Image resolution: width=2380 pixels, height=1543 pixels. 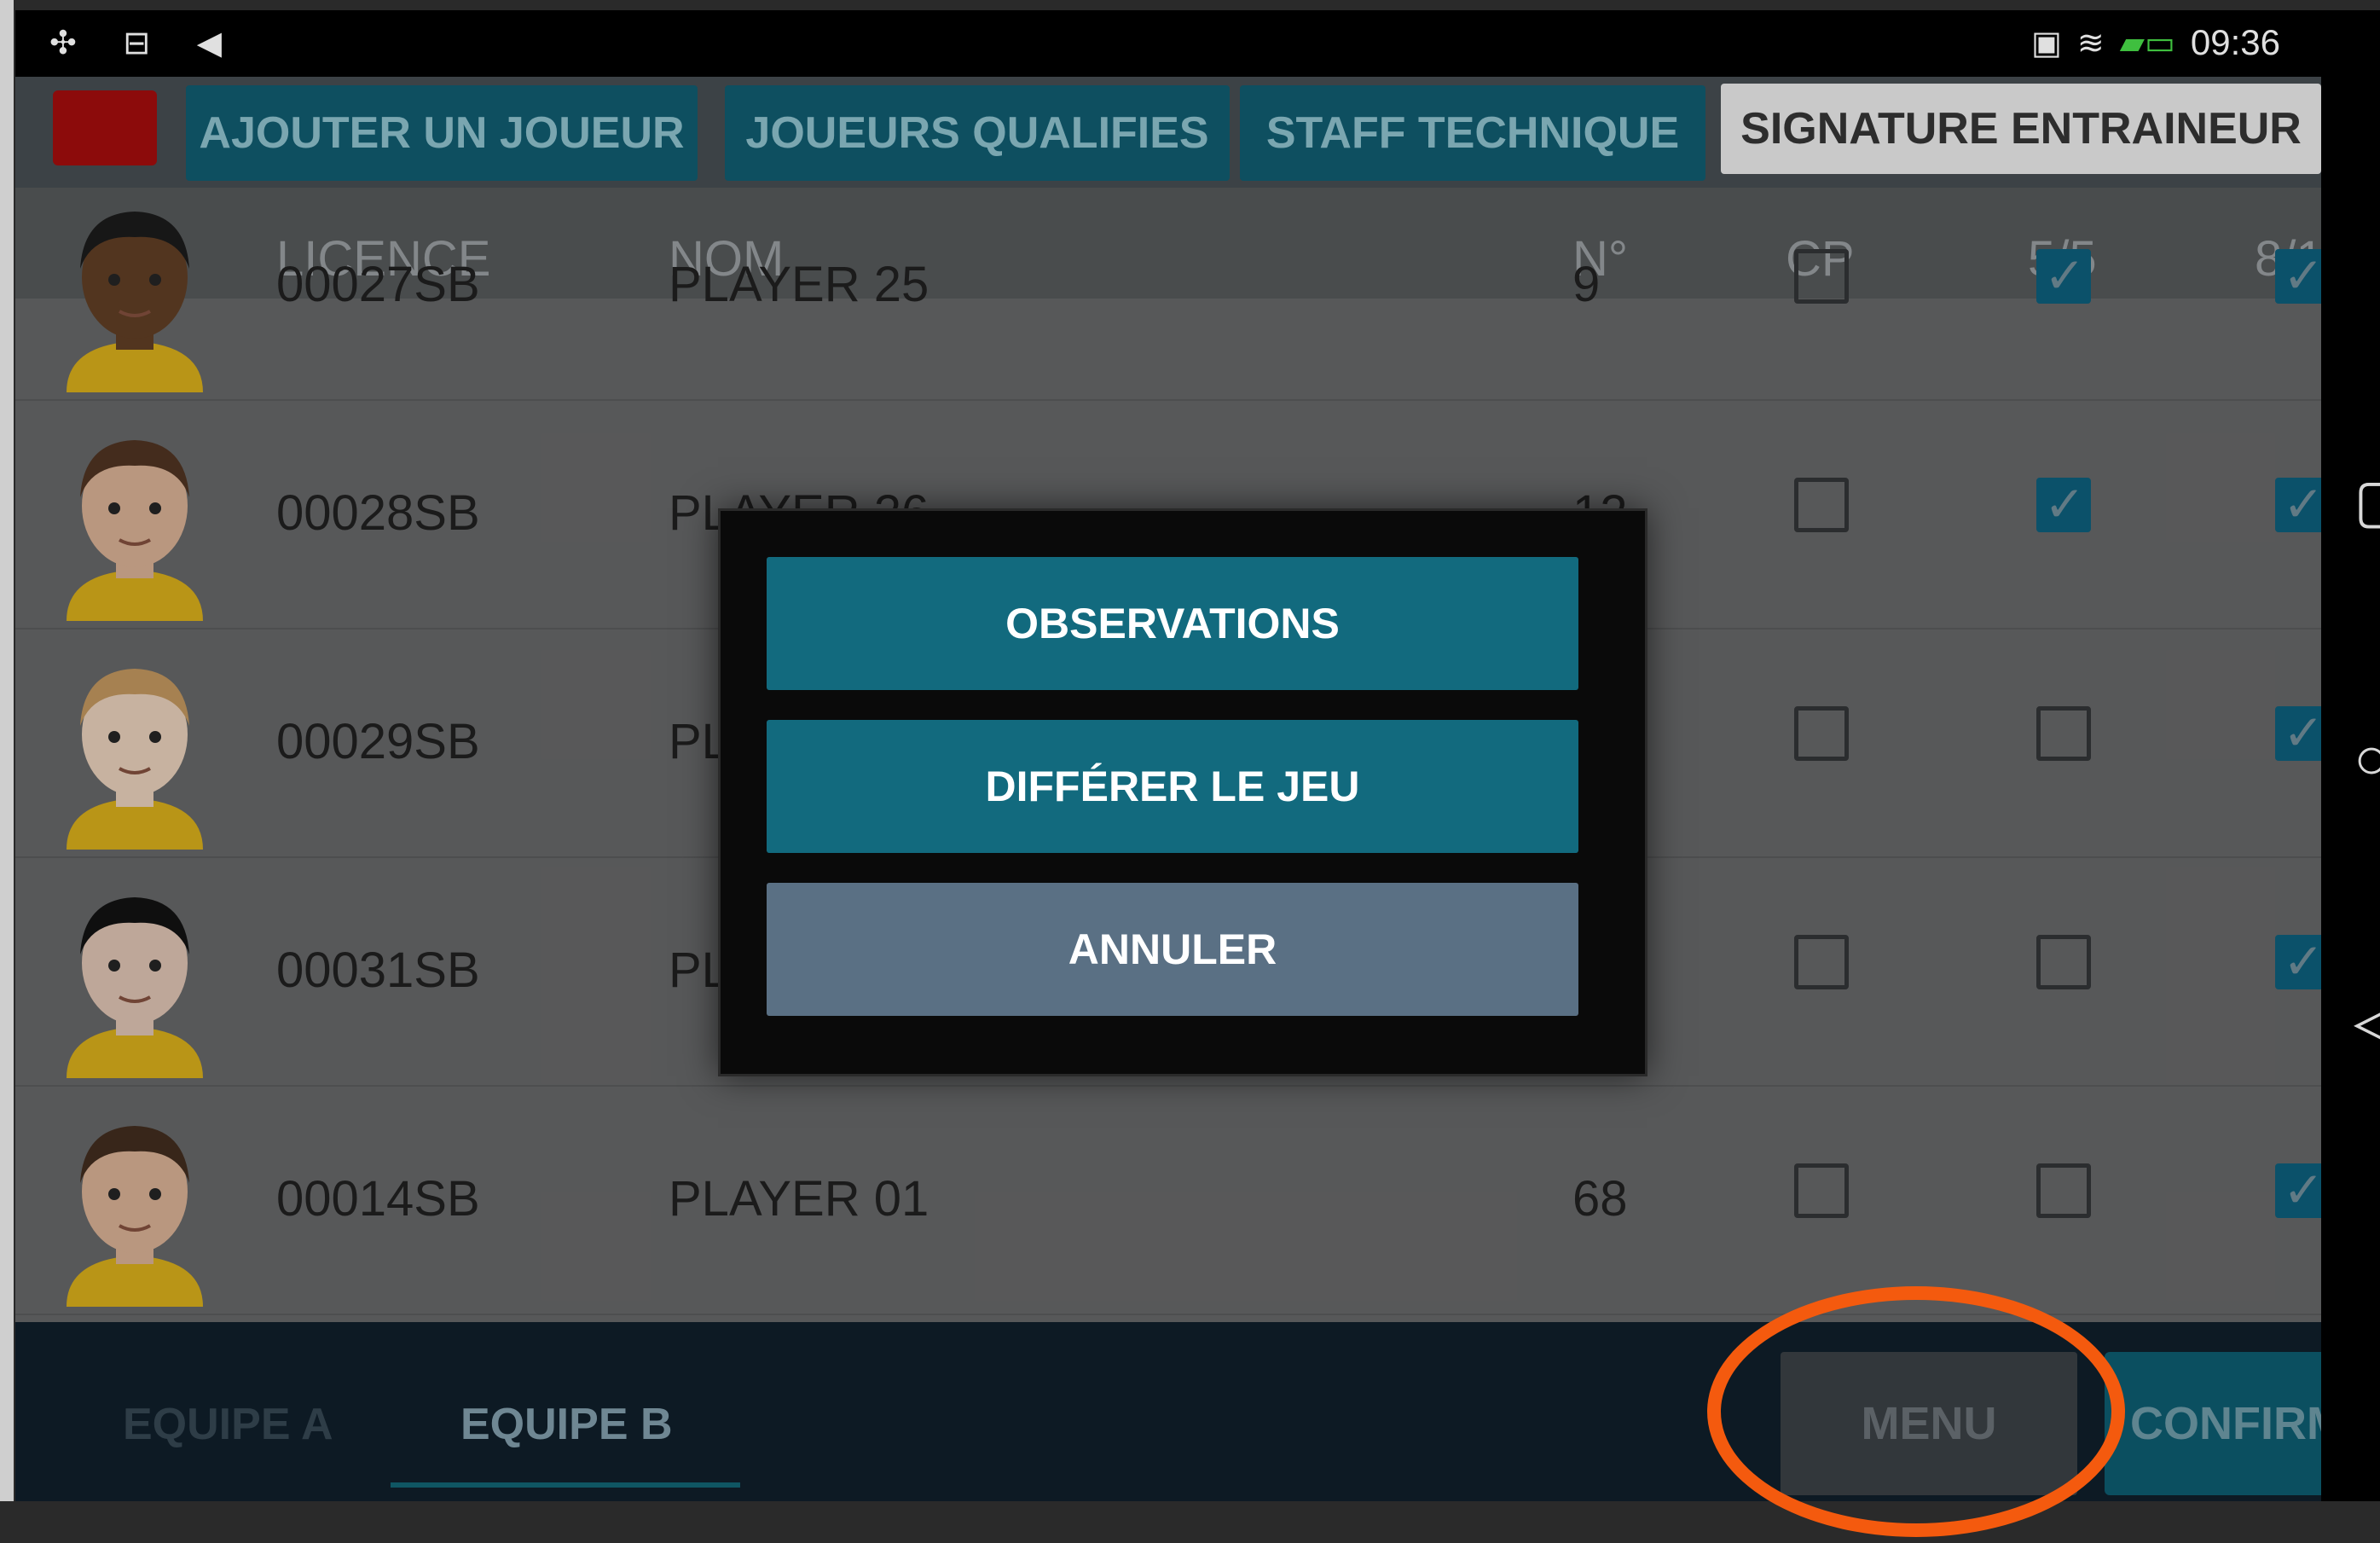 What do you see at coordinates (2367, 758) in the screenshot?
I see `home-icon: ○` at bounding box center [2367, 758].